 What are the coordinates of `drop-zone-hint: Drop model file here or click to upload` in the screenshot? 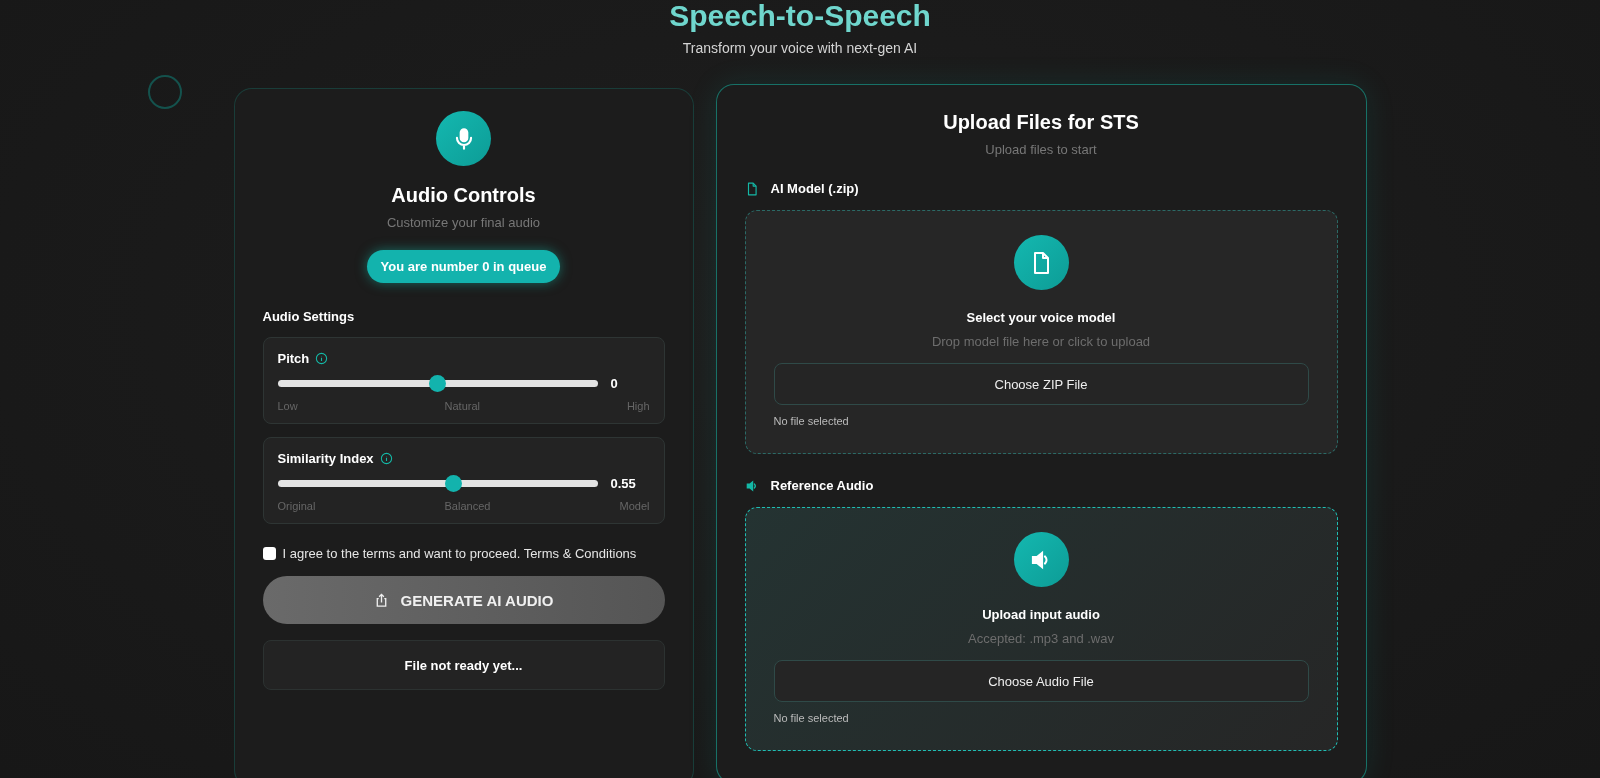 It's located at (1041, 341).